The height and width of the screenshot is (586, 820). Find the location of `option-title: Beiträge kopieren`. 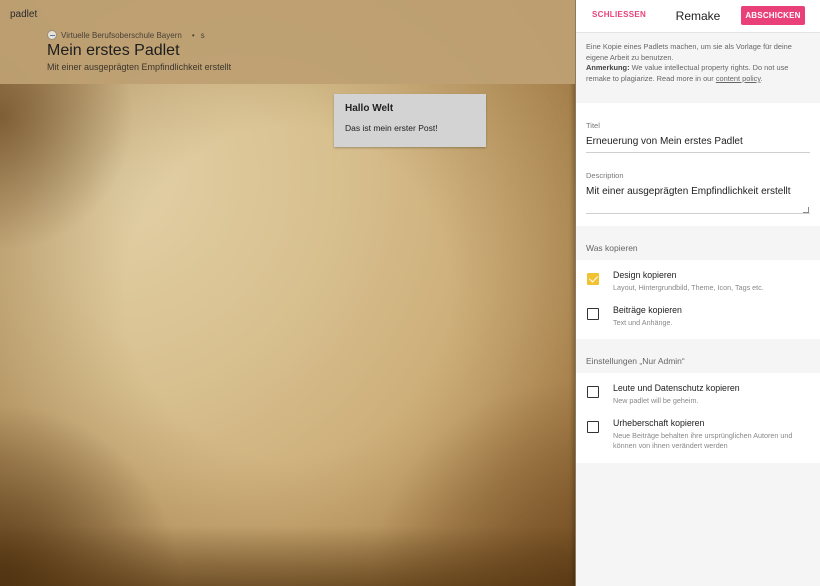

option-title: Beiträge kopieren is located at coordinates (647, 309).